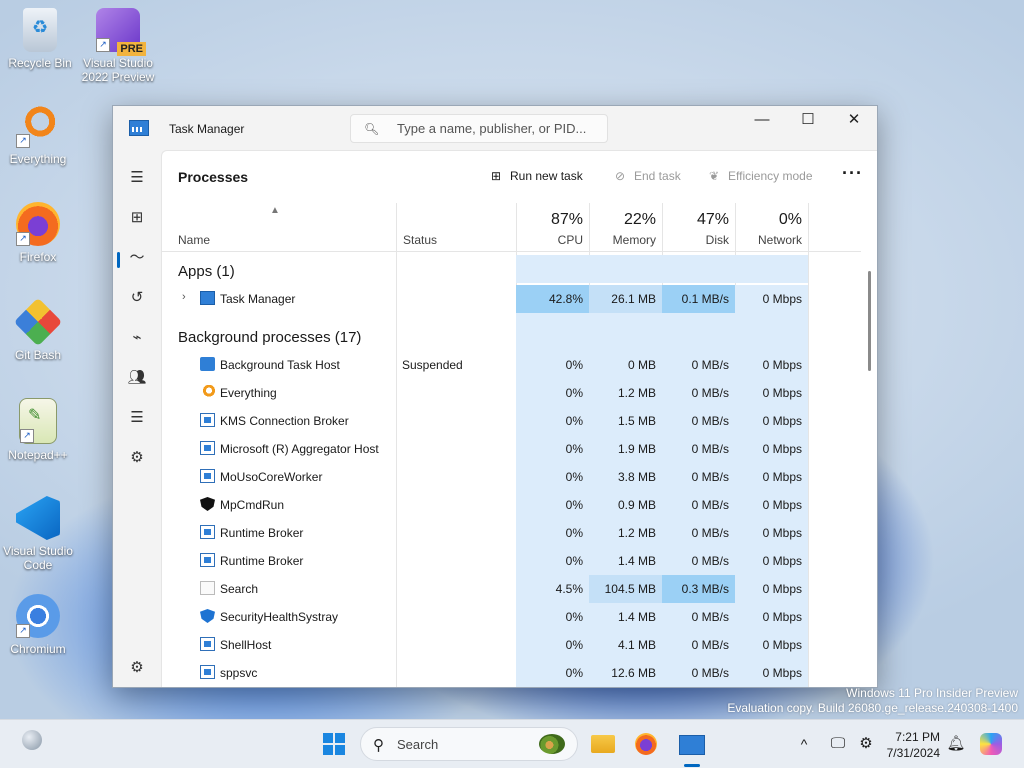 Image resolution: width=1024 pixels, height=768 pixels. I want to click on maximize-button: ☐, so click(808, 122).